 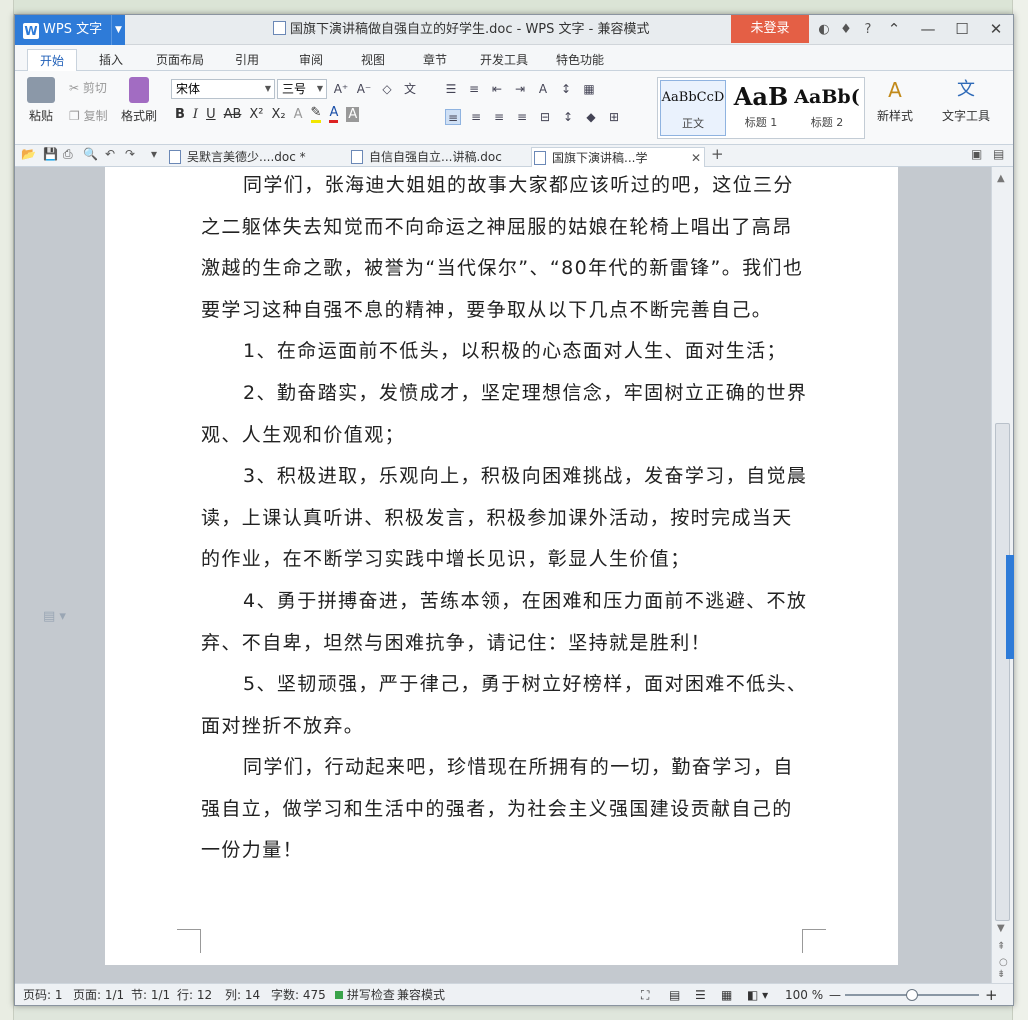 What do you see at coordinates (976, 154) in the screenshot?
I see `restore-icon: ▣` at bounding box center [976, 154].